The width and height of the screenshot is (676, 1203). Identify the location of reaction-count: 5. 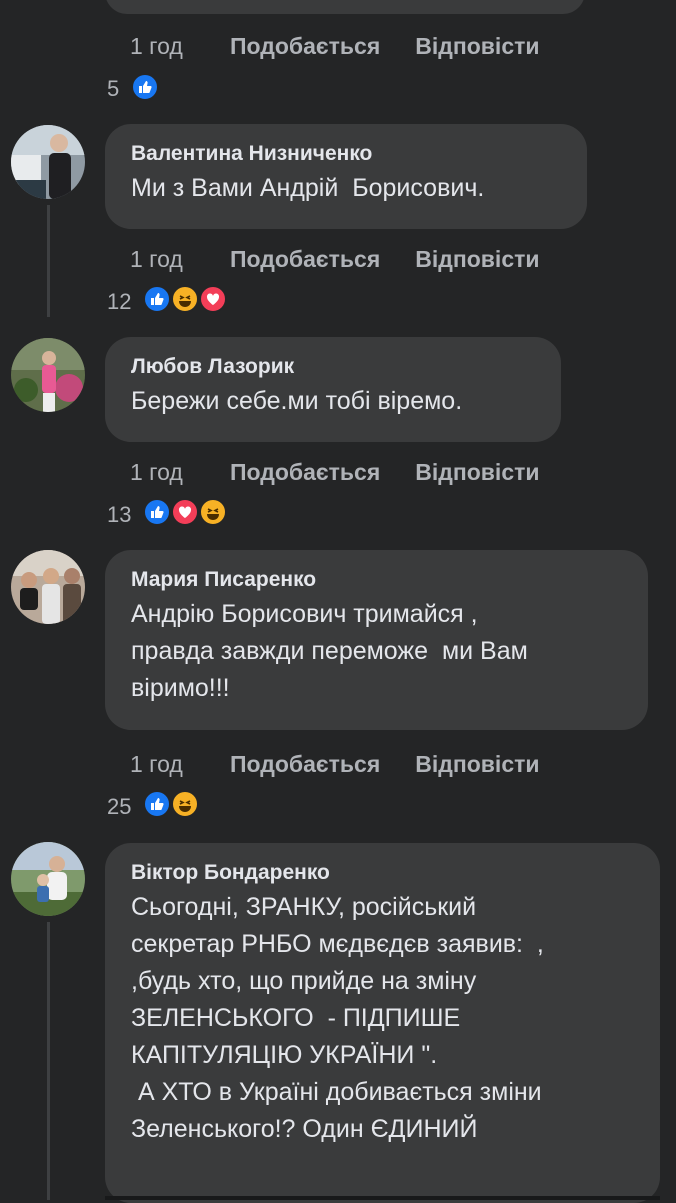
(113, 89).